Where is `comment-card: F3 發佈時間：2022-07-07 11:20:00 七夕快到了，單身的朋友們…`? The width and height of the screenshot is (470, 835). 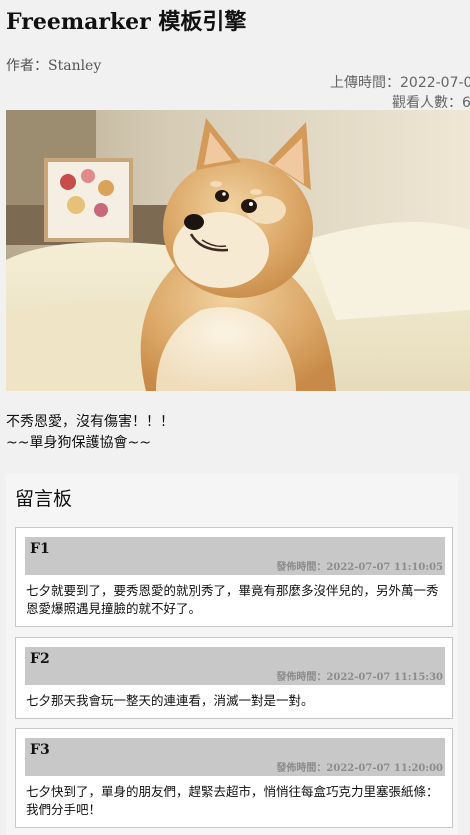 comment-card: F3 發佈時間：2022-07-07 11:20:00 七夕快到了，單身的朋友們… is located at coordinates (234, 778).